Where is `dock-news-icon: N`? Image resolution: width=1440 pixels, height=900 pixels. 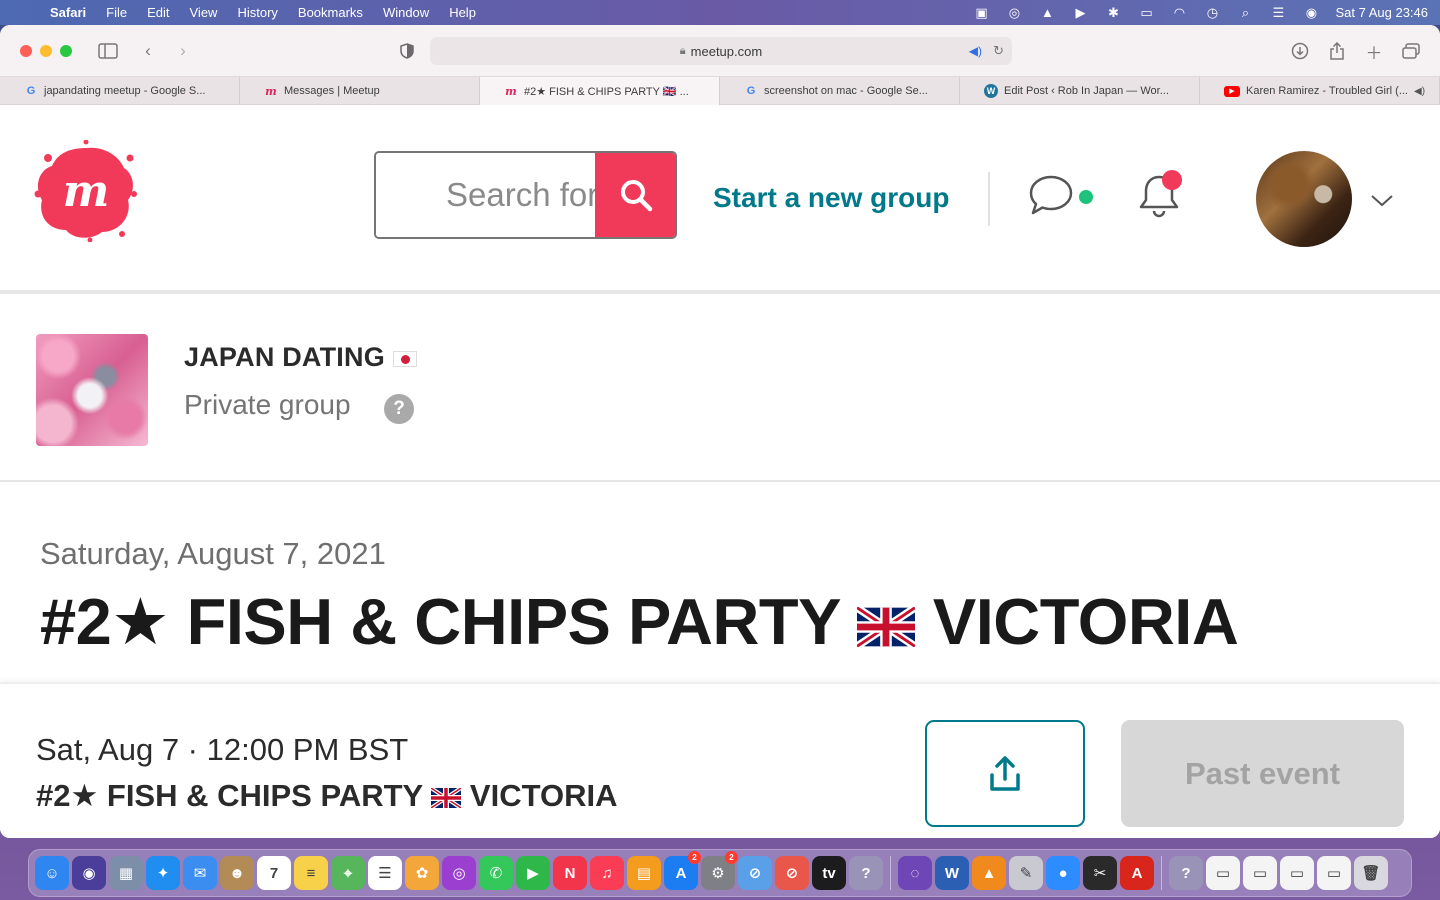
dock-news-icon: N is located at coordinates (570, 873).